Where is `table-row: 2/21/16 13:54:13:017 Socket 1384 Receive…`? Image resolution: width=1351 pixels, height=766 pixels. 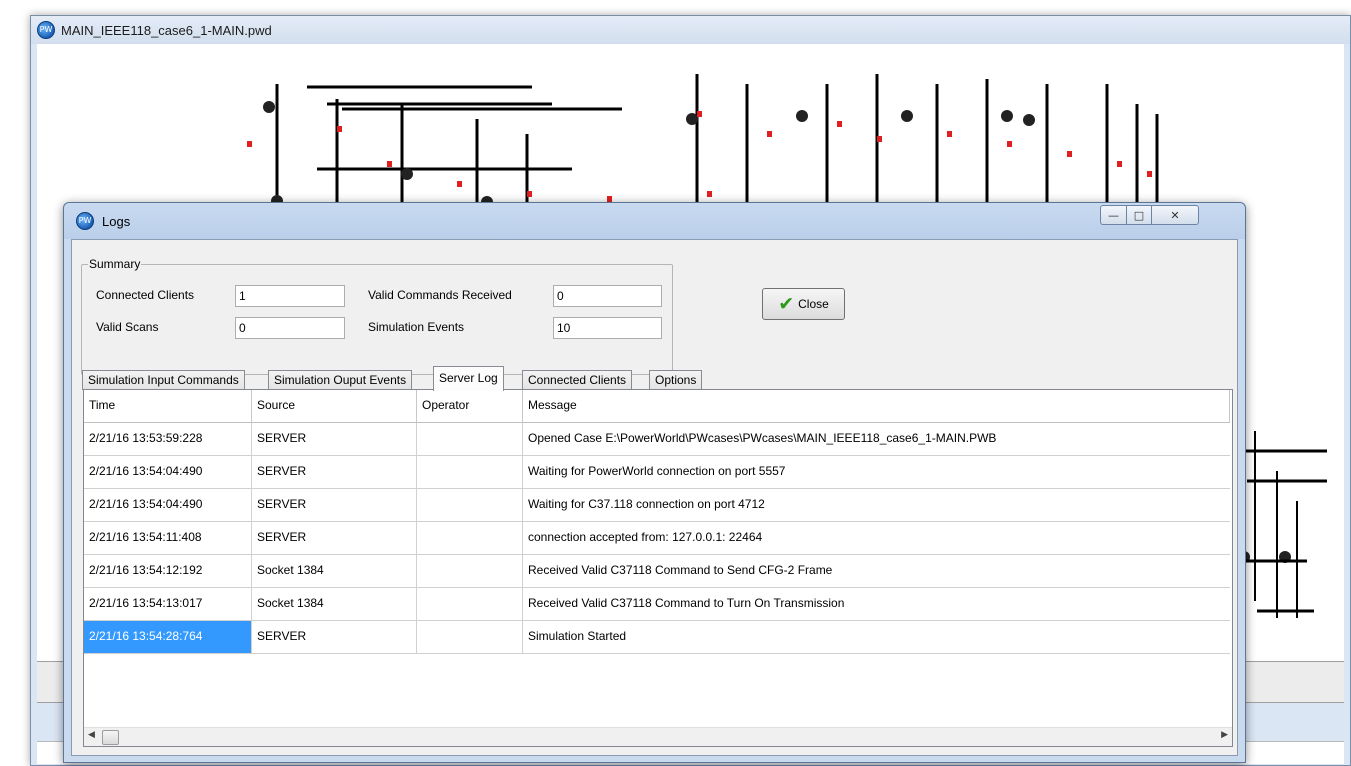
table-row: 2/21/16 13:54:13:017 Socket 1384 Receive… is located at coordinates (657, 604).